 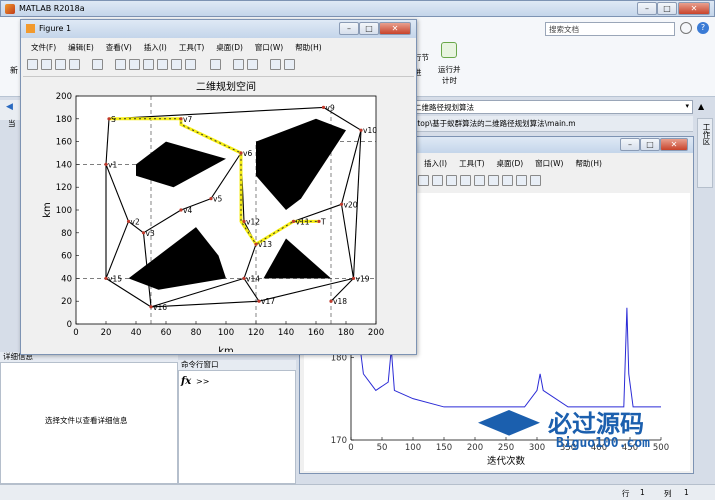 What do you see at coordinates (642, 492) in the screenshot?
I see `status-row-value: 1` at bounding box center [642, 492].